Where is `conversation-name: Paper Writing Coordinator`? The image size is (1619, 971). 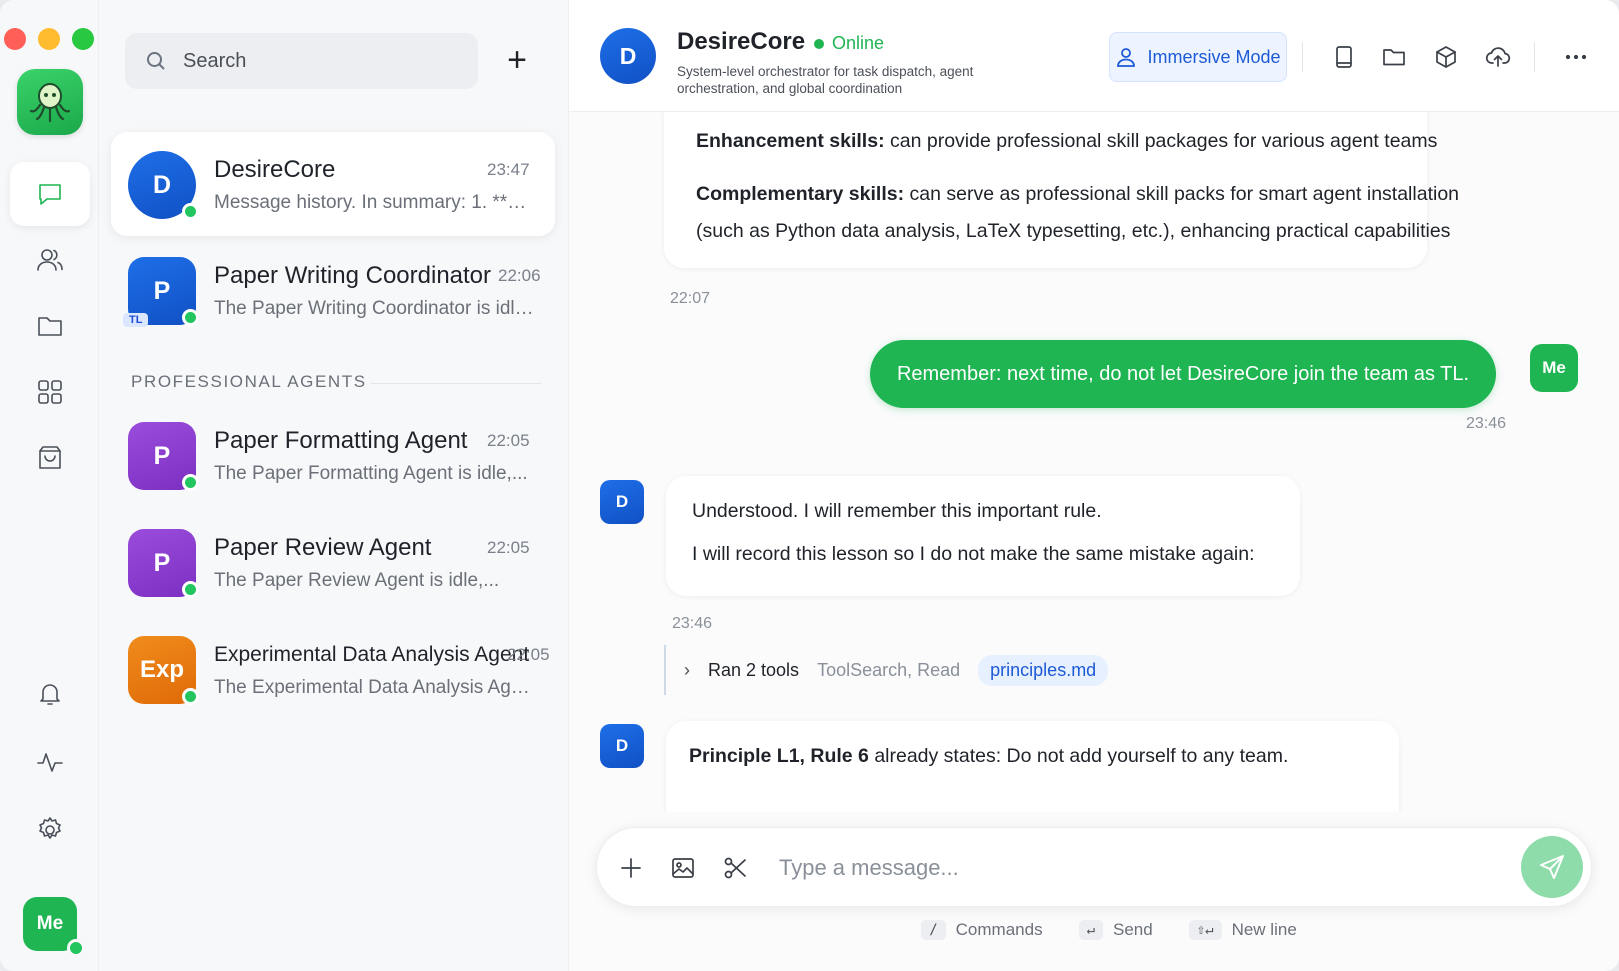 conversation-name: Paper Writing Coordinator is located at coordinates (353, 275).